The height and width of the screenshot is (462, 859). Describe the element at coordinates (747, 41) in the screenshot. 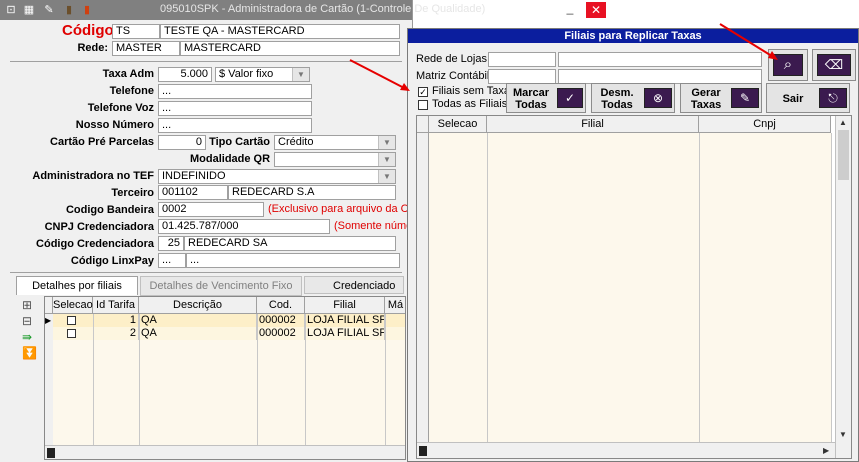

I see `arrow-to-search` at that location.